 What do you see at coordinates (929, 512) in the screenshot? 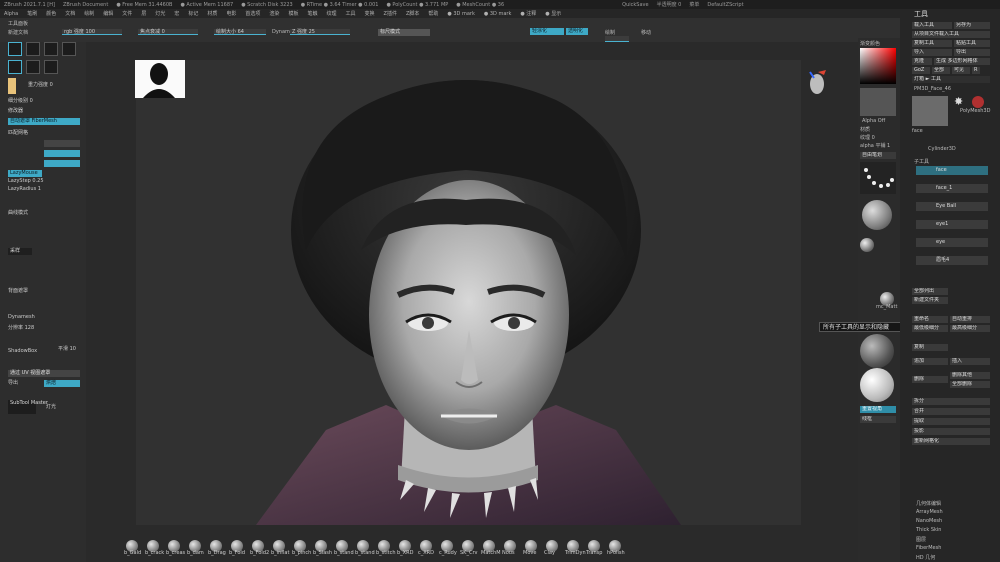
I see `section-arraymesh: ArrayMesh` at bounding box center [929, 512].